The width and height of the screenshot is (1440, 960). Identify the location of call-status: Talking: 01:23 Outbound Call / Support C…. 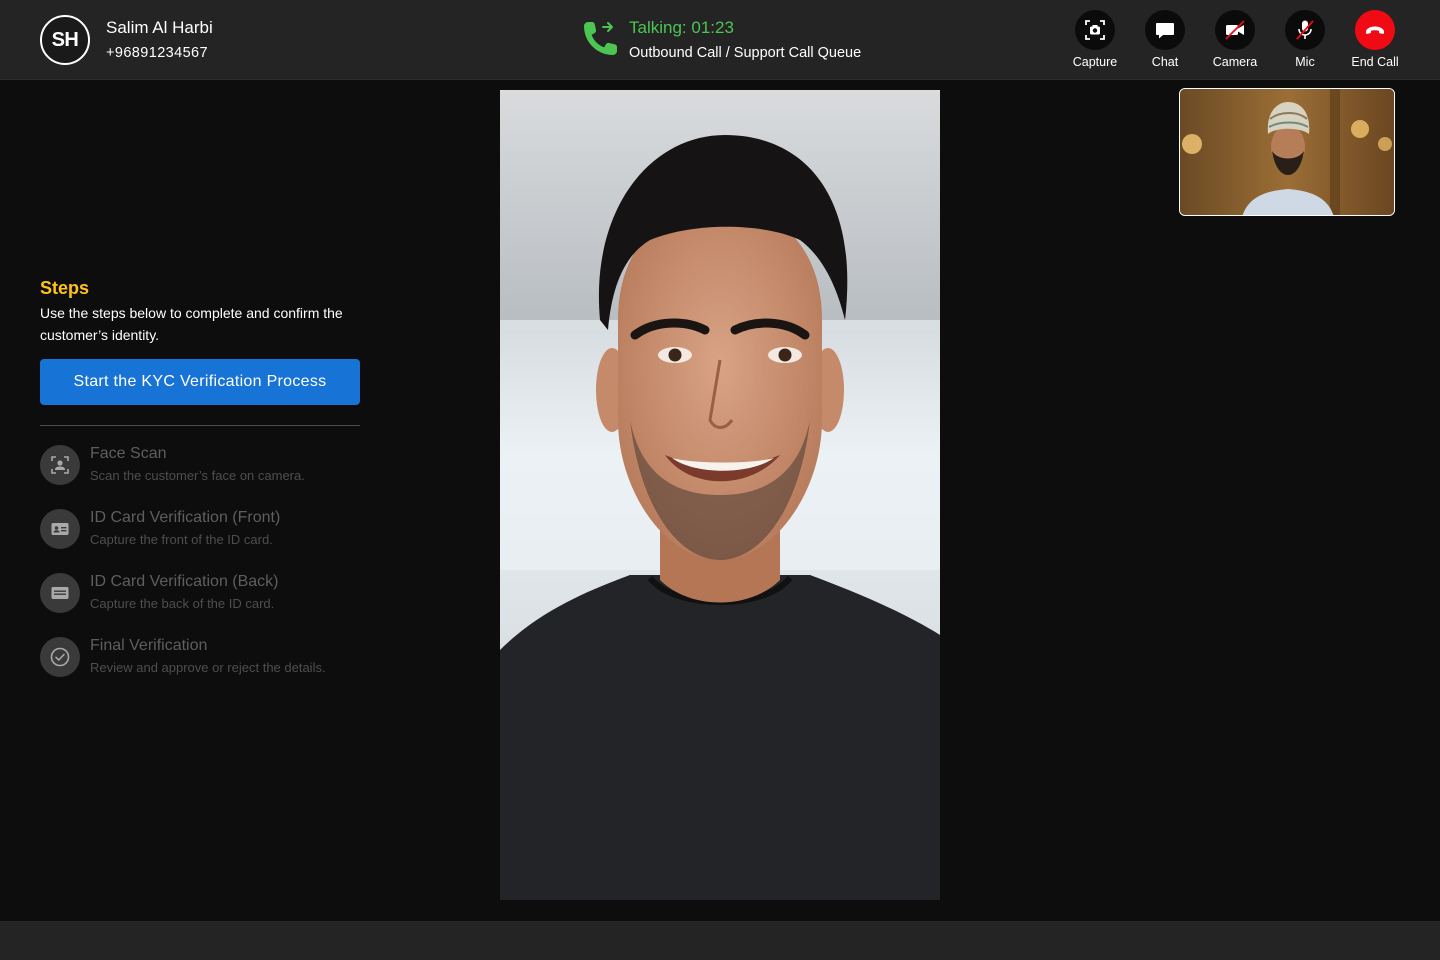
(743, 41).